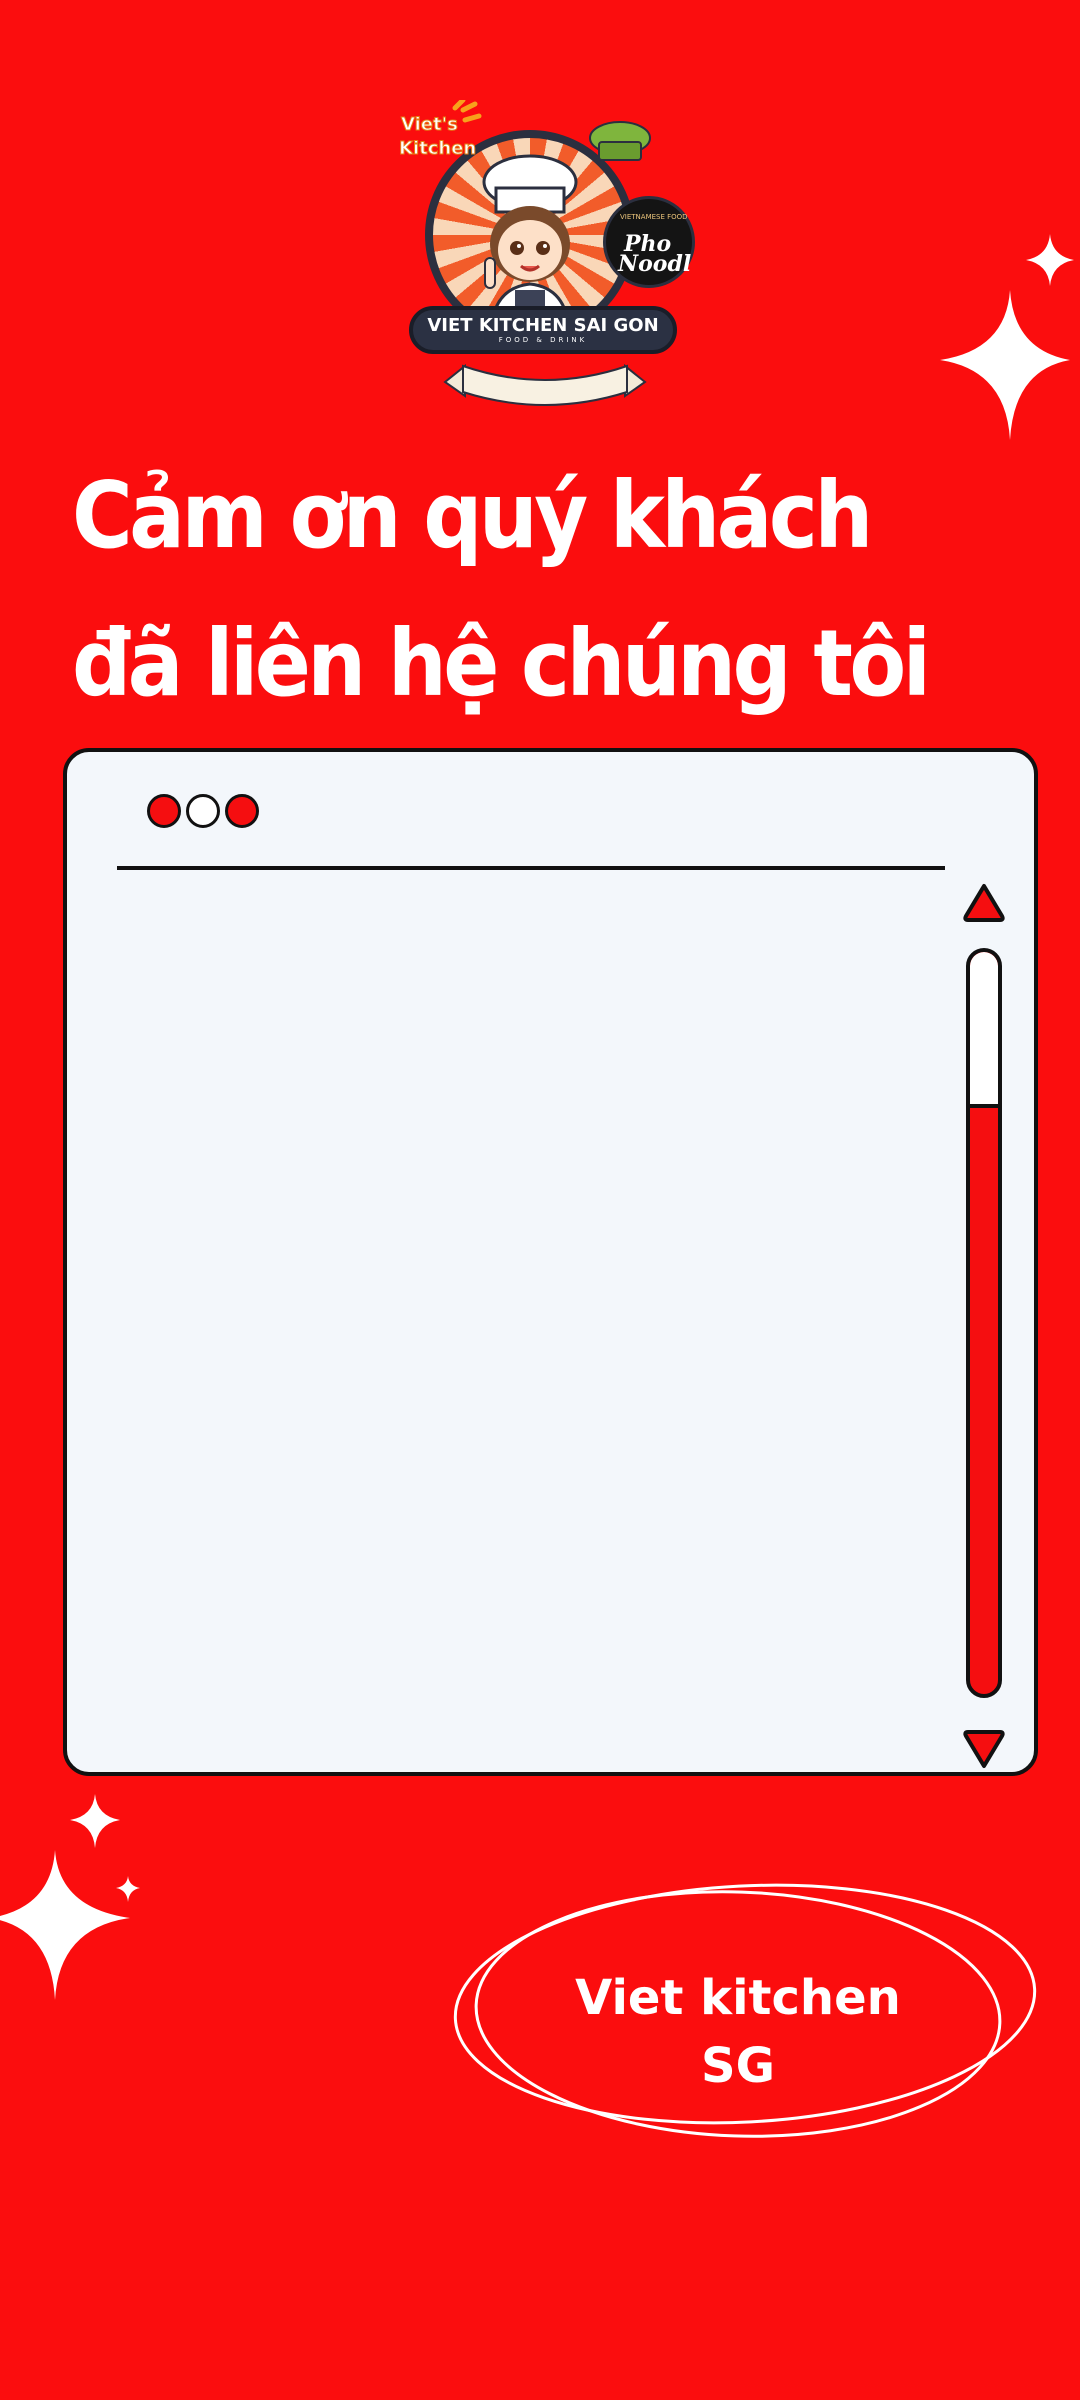 Image resolution: width=1080 pixels, height=2400 pixels. I want to click on logo-banner: VIET KITCHEN SAI GON FOOD & DRINK, so click(543, 330).